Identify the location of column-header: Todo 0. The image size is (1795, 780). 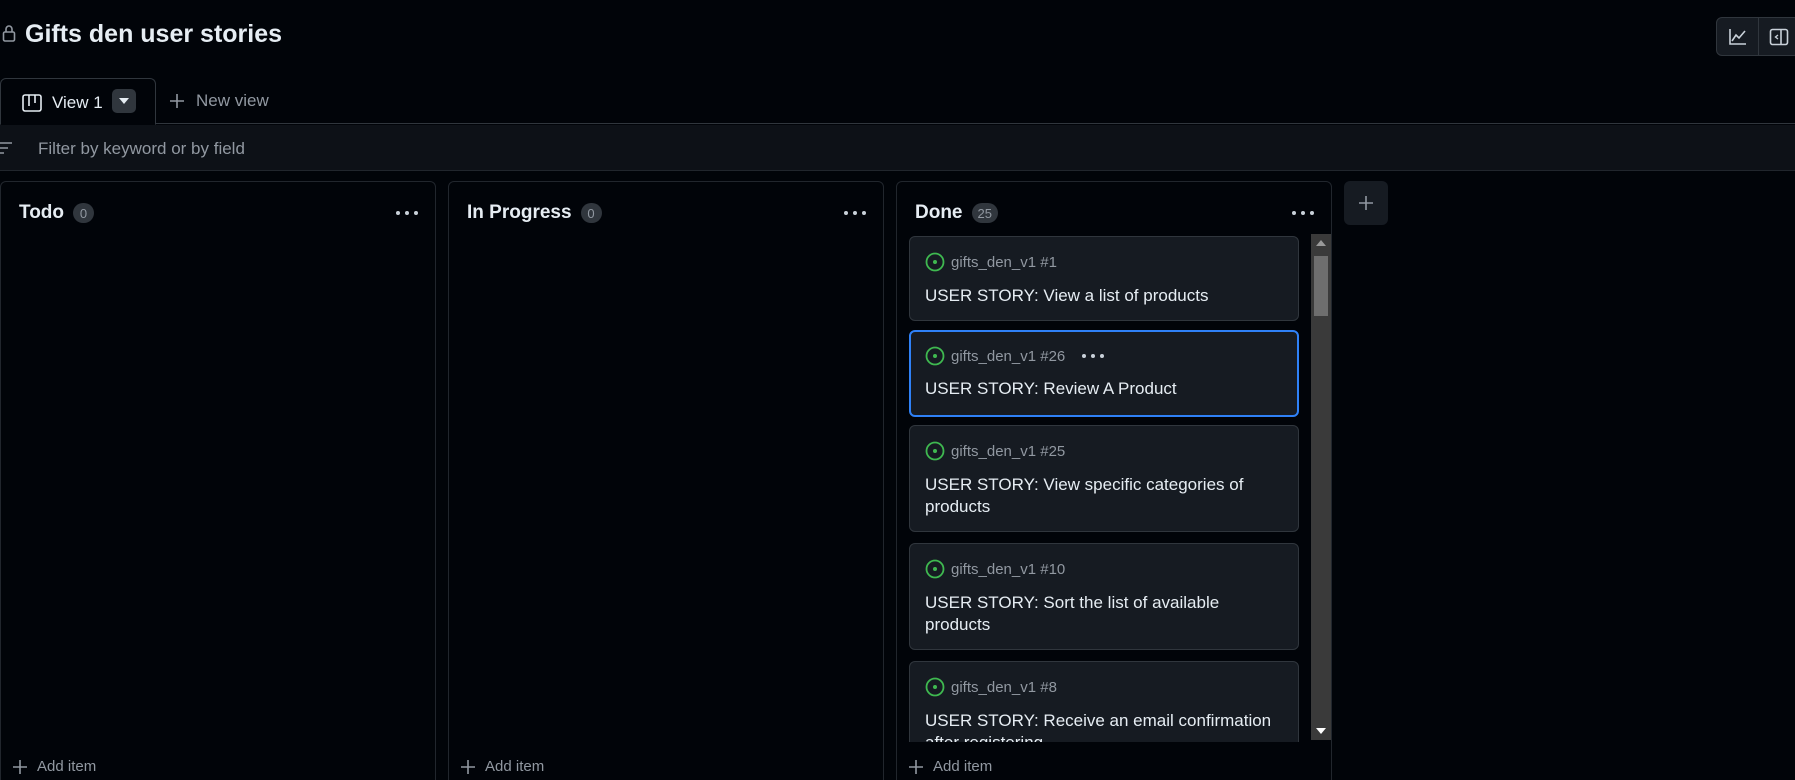
(57, 213).